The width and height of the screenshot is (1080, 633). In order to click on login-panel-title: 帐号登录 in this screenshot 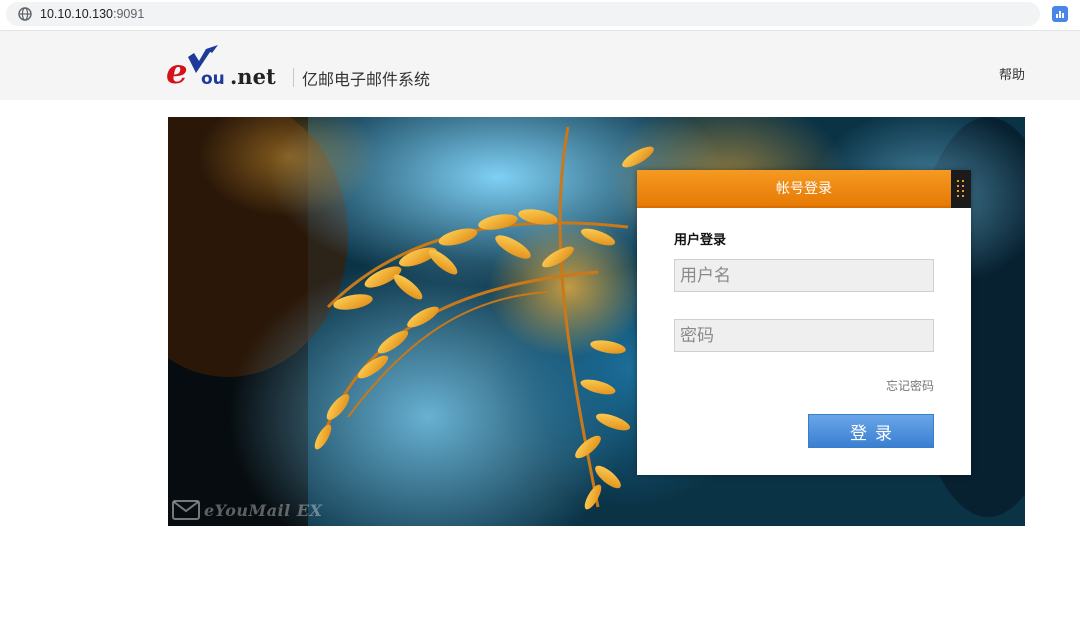, I will do `click(804, 189)`.